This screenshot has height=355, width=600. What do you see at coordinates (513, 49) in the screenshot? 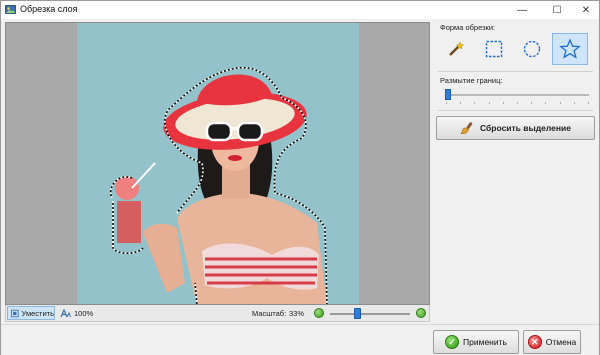
I see `shape-selector` at bounding box center [513, 49].